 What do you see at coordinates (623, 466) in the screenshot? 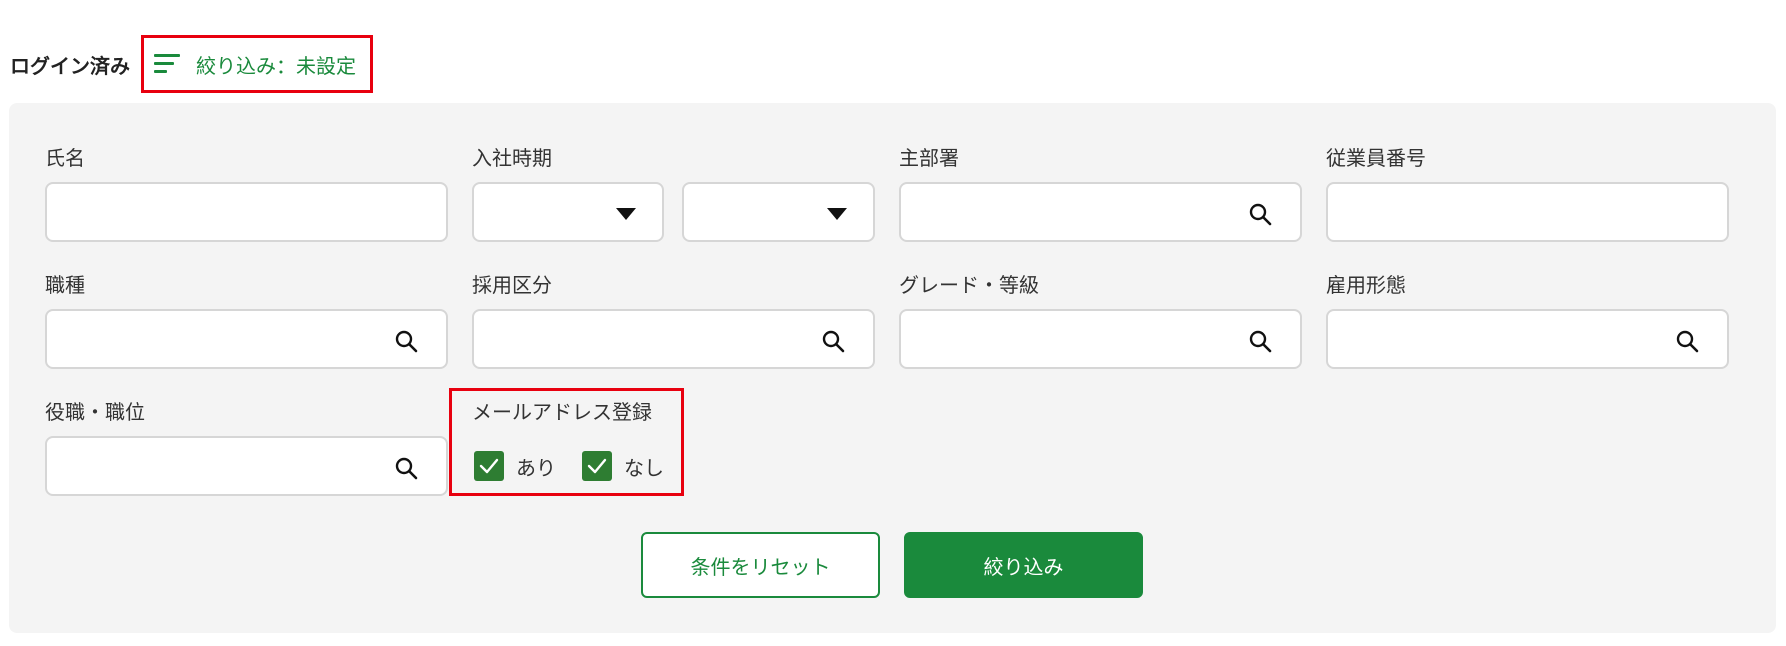
I see `email-unregistered-checkbox: なし` at bounding box center [623, 466].